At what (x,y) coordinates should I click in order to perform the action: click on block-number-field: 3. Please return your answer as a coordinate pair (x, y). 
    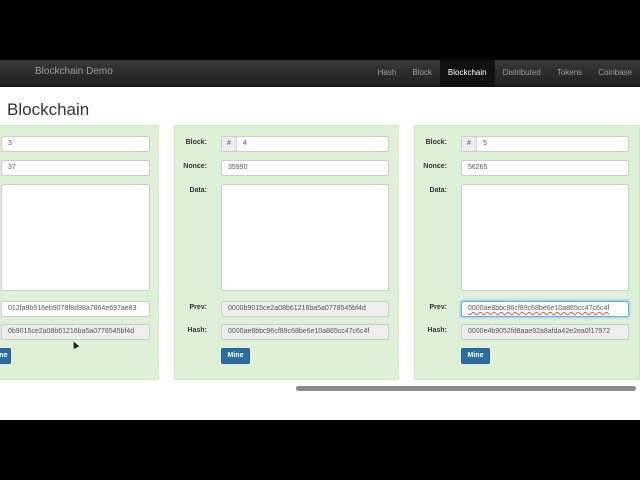
    Looking at the image, I should click on (75, 144).